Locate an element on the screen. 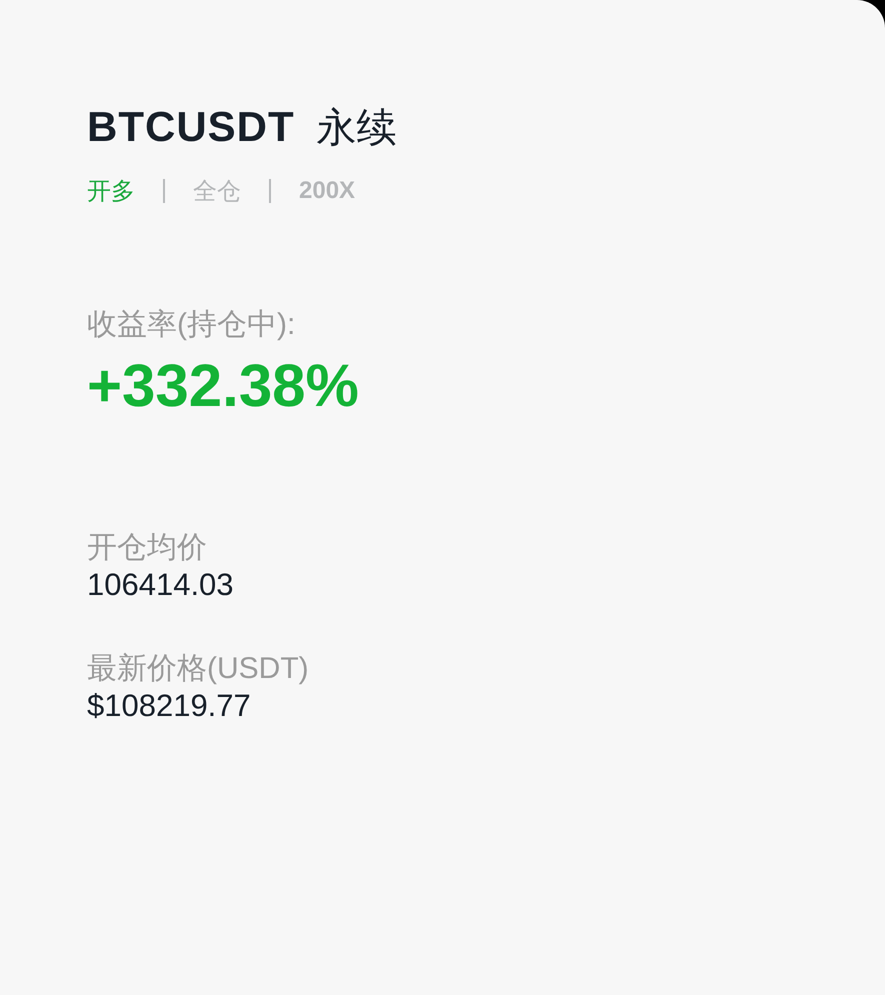 The image size is (885, 995). return-value: +332.38% is located at coordinates (223, 385).